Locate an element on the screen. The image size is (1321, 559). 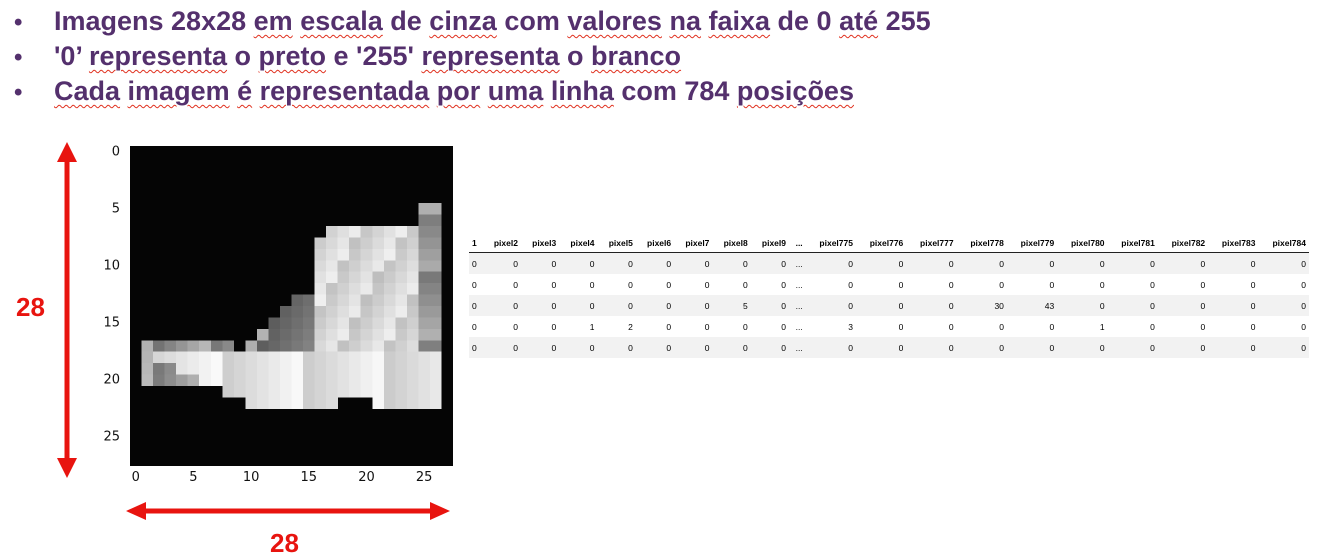
spellcheck-word: preto is located at coordinates (292, 56).